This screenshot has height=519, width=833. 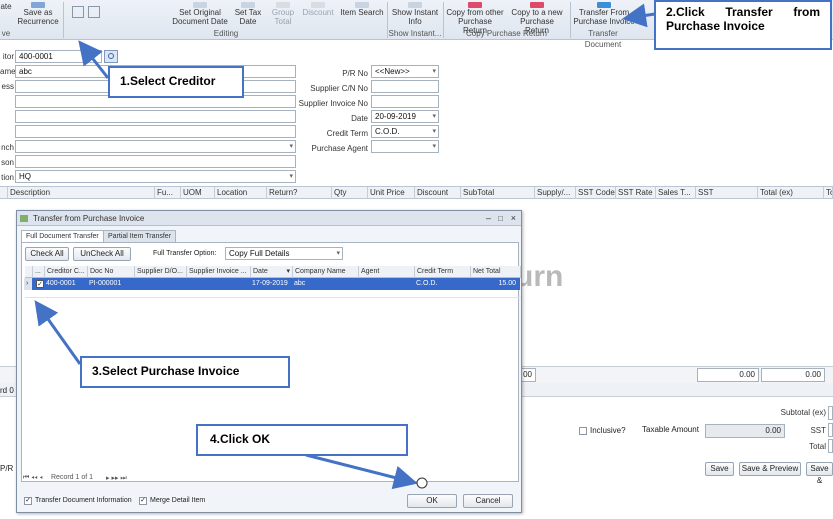 I want to click on arrow-to-ok-button, so click(x=361, y=471).